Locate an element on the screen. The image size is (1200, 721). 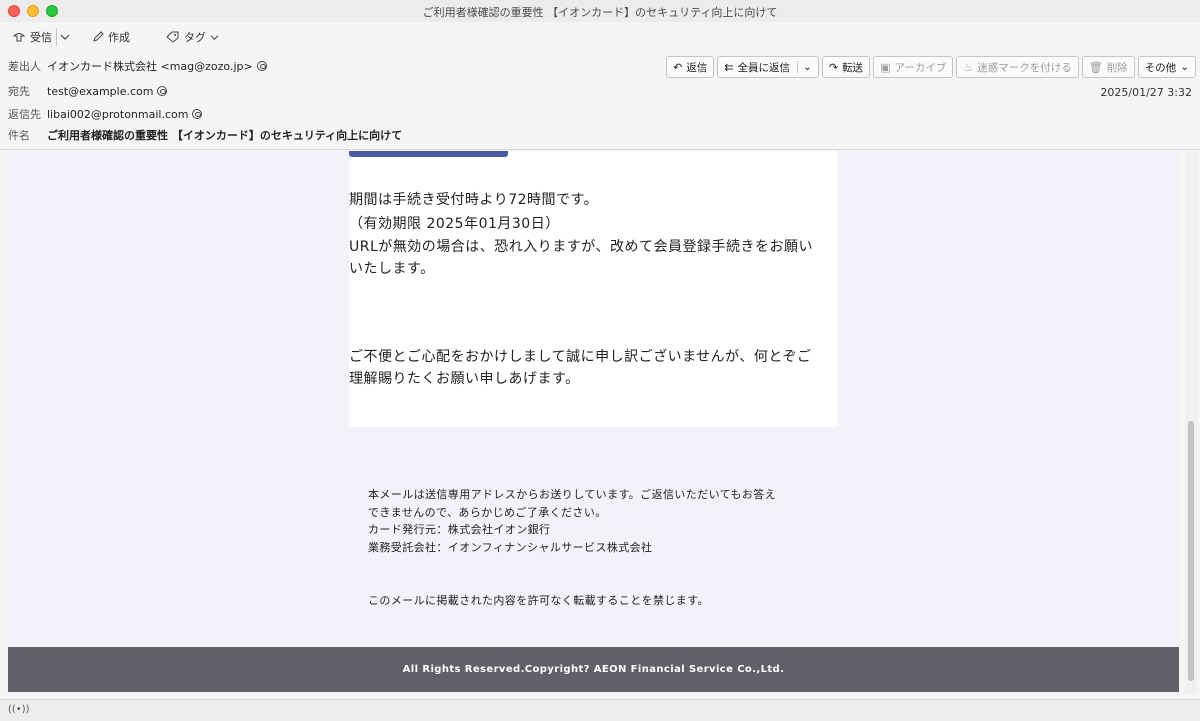
other-label: その他 is located at coordinates (1160, 67).